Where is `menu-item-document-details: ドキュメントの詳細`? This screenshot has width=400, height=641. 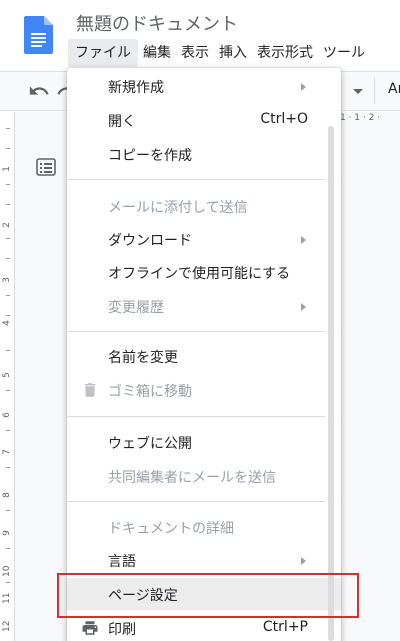 menu-item-document-details: ドキュメントの詳細 is located at coordinates (204, 527).